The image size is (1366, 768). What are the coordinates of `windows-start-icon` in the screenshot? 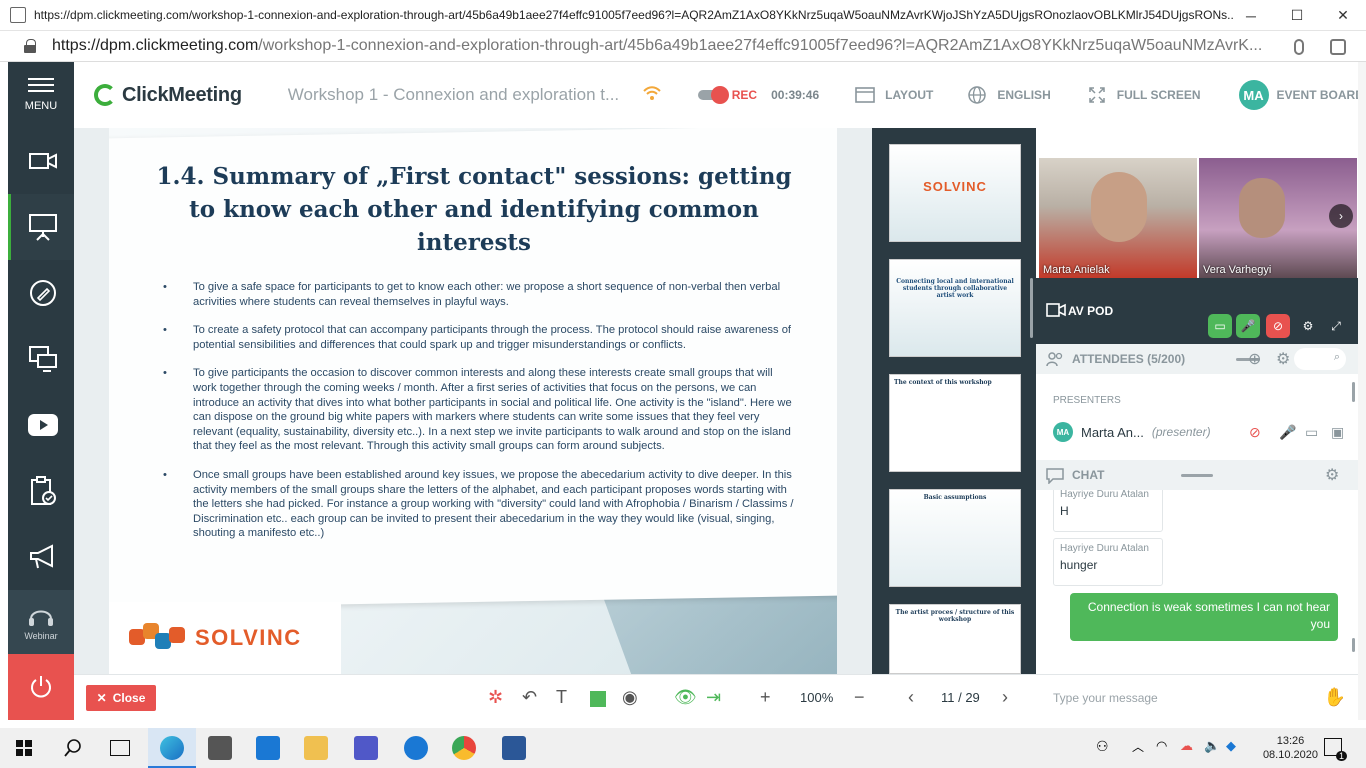 It's located at (24, 748).